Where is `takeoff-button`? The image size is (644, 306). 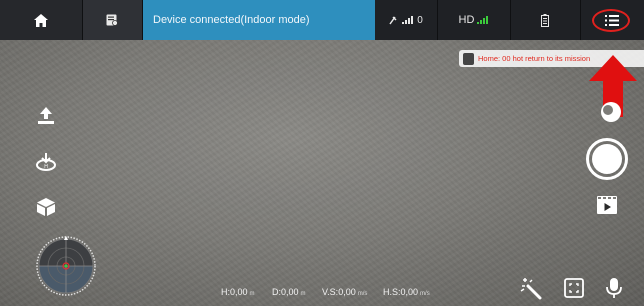
takeoff-button is located at coordinates (46, 116).